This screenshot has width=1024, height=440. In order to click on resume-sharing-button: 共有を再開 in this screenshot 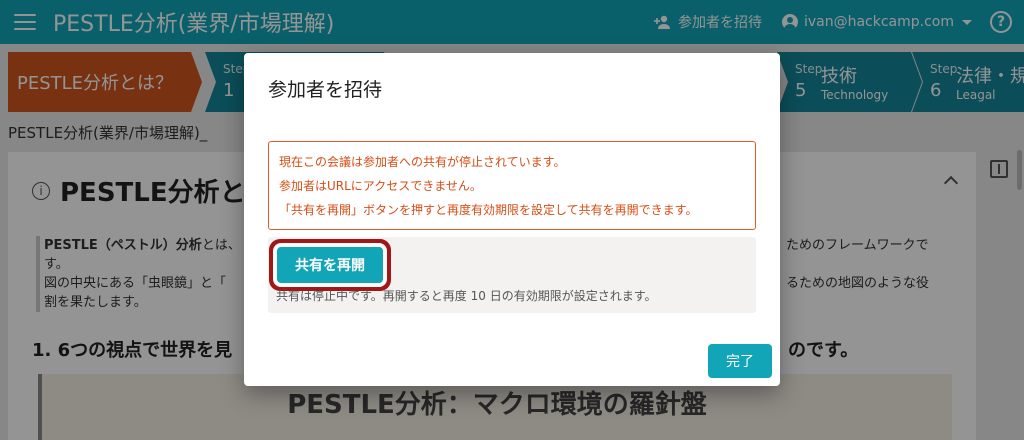, I will do `click(330, 265)`.